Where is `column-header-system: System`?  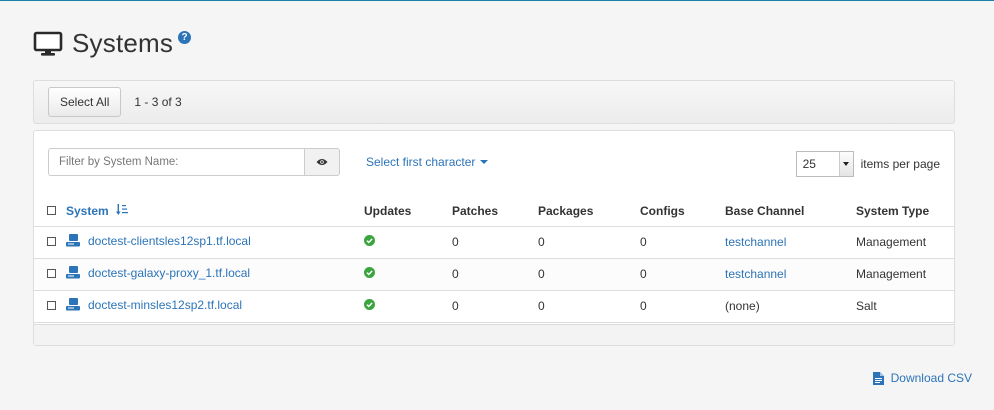
column-header-system: System is located at coordinates (215, 211).